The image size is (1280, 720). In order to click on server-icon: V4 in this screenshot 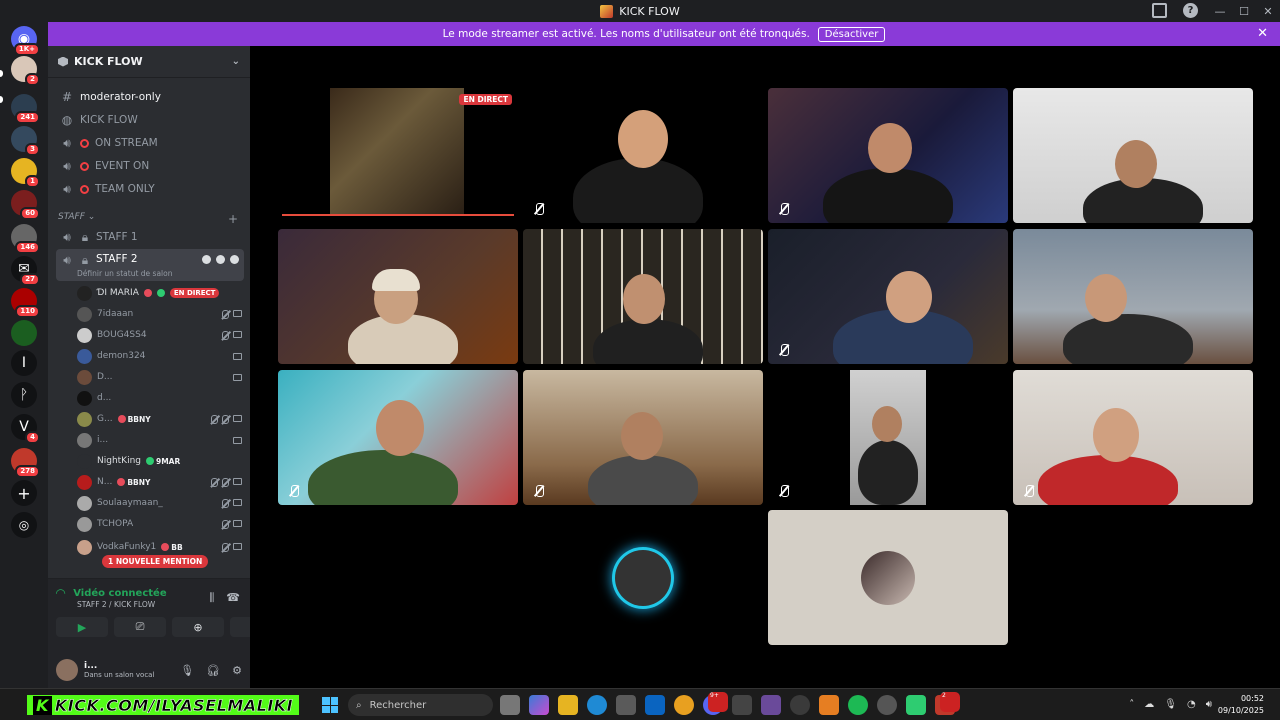, I will do `click(25, 429)`.